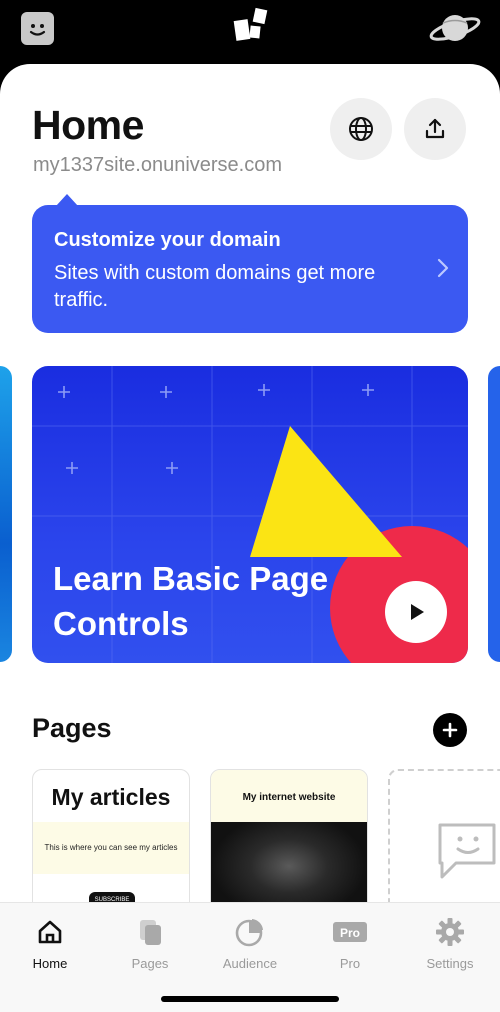  I want to click on pro-icon: Pro, so click(350, 932).